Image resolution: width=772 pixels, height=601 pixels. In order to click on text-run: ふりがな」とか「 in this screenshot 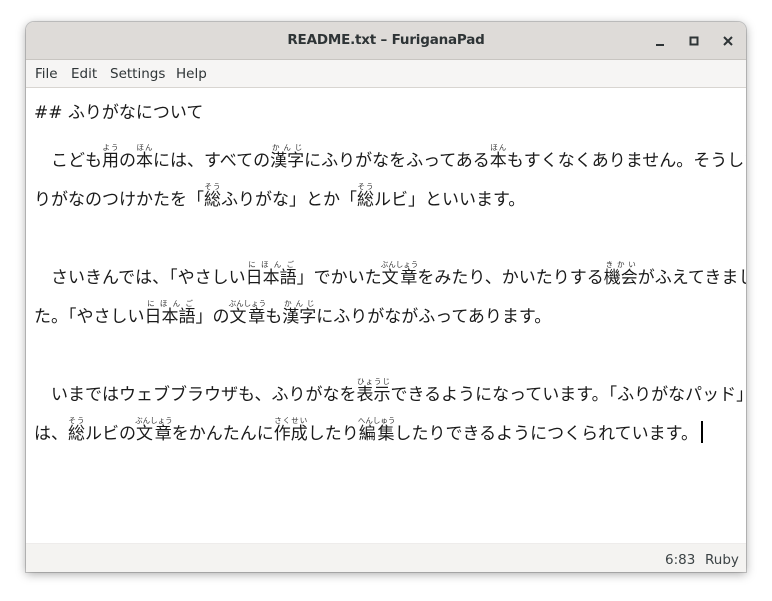, I will do `click(289, 200)`.